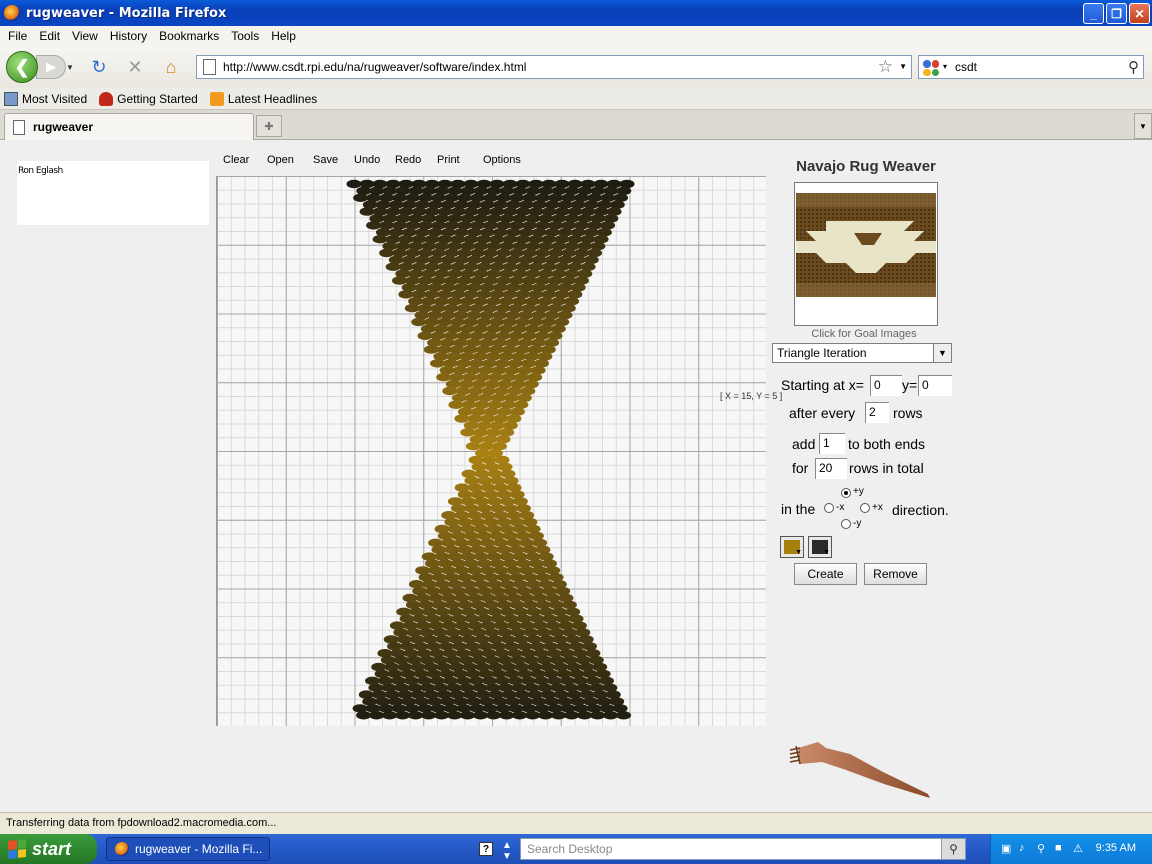  What do you see at coordinates (448, 160) in the screenshot?
I see `print-button: Print` at bounding box center [448, 160].